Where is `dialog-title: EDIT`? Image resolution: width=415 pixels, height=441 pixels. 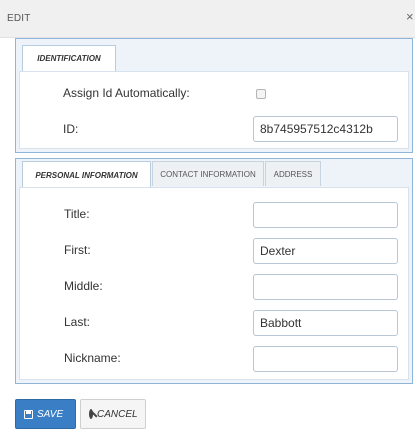 dialog-title: EDIT is located at coordinates (19, 18).